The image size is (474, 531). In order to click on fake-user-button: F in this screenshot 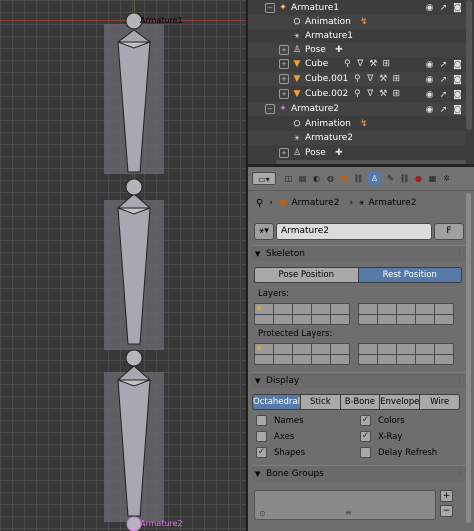, I will do `click(449, 231)`.